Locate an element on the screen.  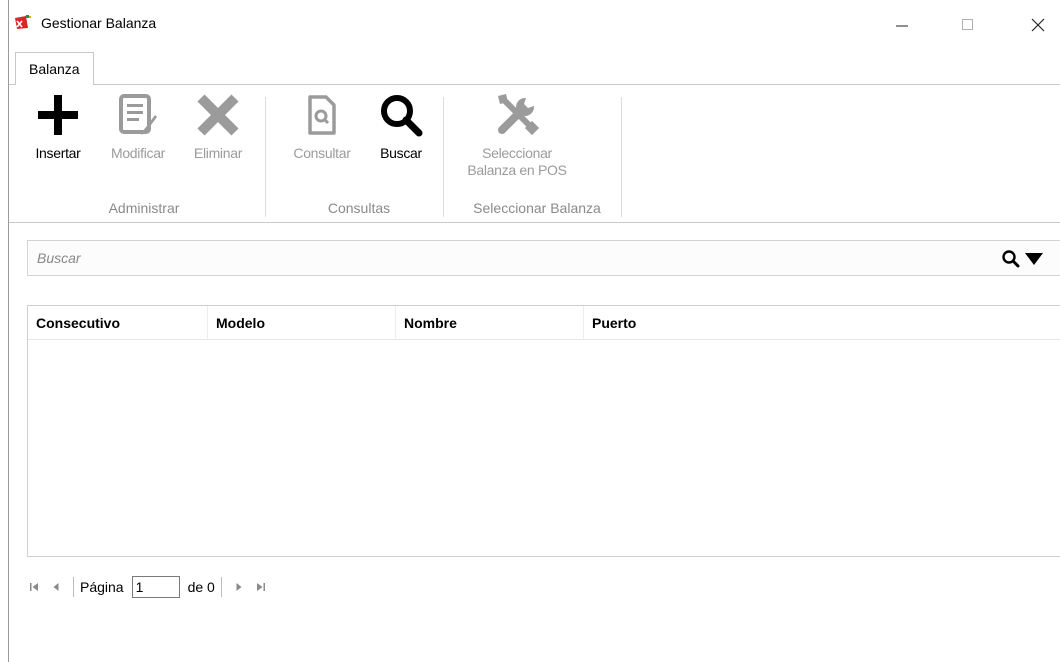
last-page-button is located at coordinates (261, 587).